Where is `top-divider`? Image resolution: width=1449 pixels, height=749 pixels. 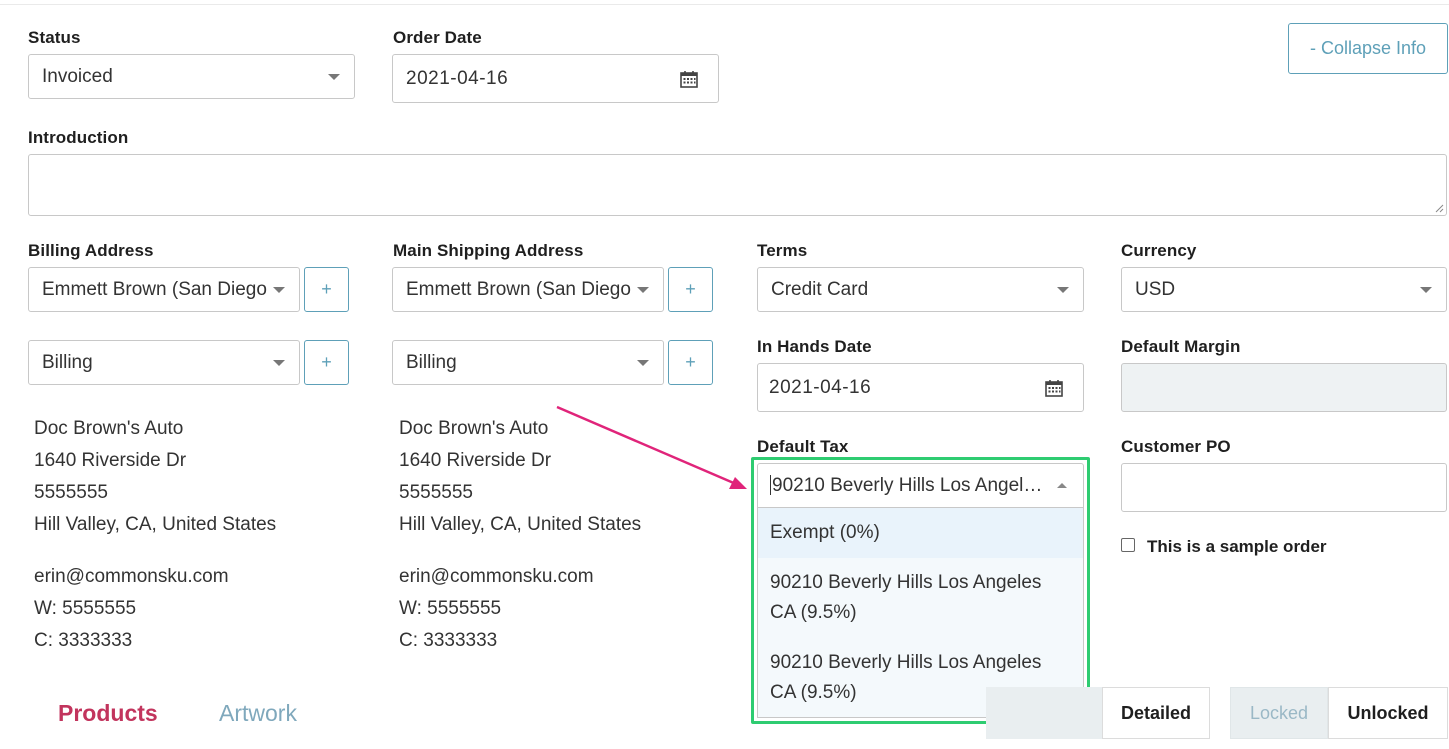
top-divider is located at coordinates (724, 4).